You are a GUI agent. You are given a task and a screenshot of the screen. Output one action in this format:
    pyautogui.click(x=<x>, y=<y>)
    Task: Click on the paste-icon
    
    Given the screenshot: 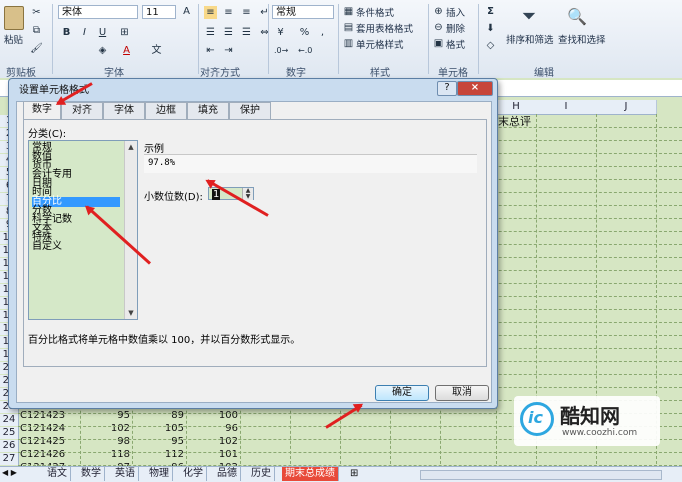 What is the action you would take?
    pyautogui.click(x=14, y=18)
    